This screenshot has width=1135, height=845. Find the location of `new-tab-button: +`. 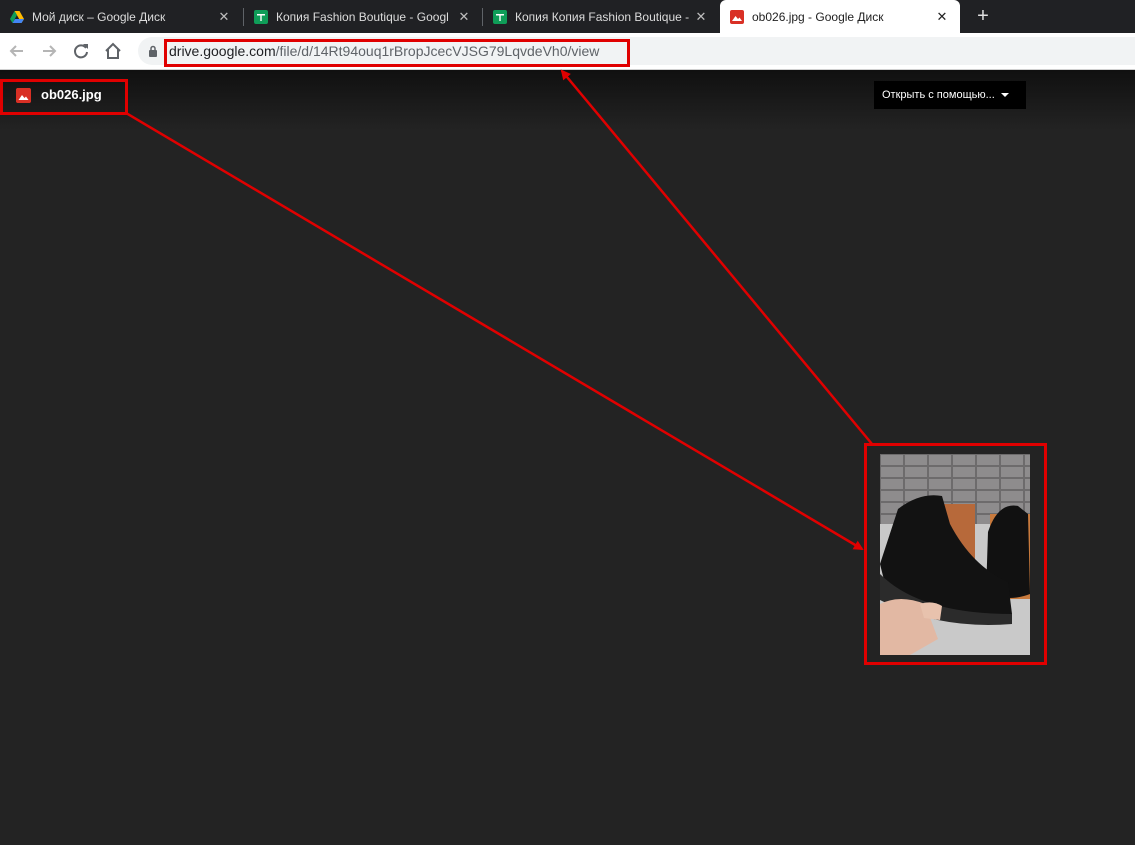

new-tab-button: + is located at coordinates (983, 16).